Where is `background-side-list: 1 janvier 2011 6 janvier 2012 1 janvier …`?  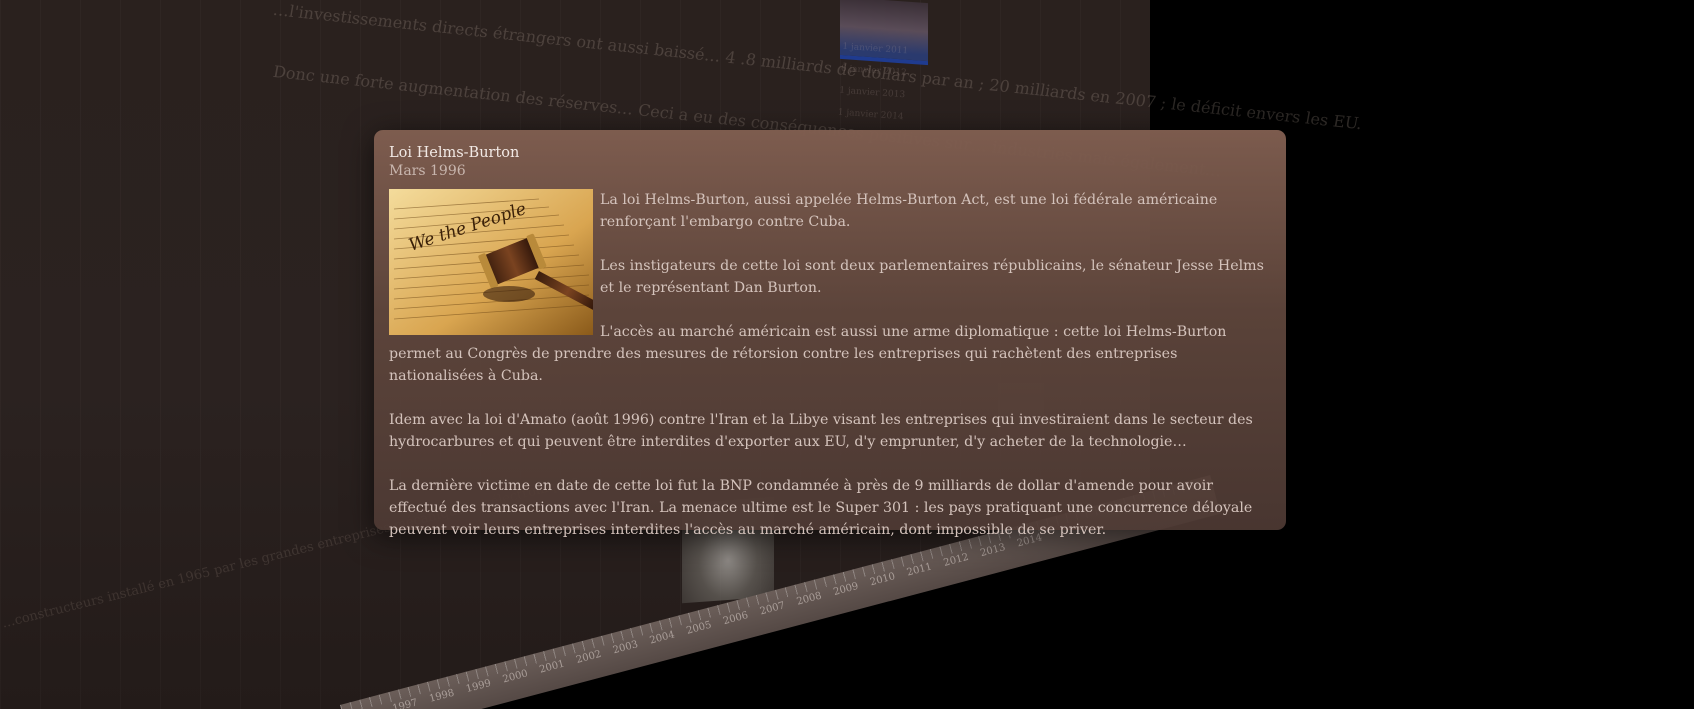 background-side-list: 1 janvier 2011 6 janvier 2012 1 janvier … is located at coordinates (873, 82).